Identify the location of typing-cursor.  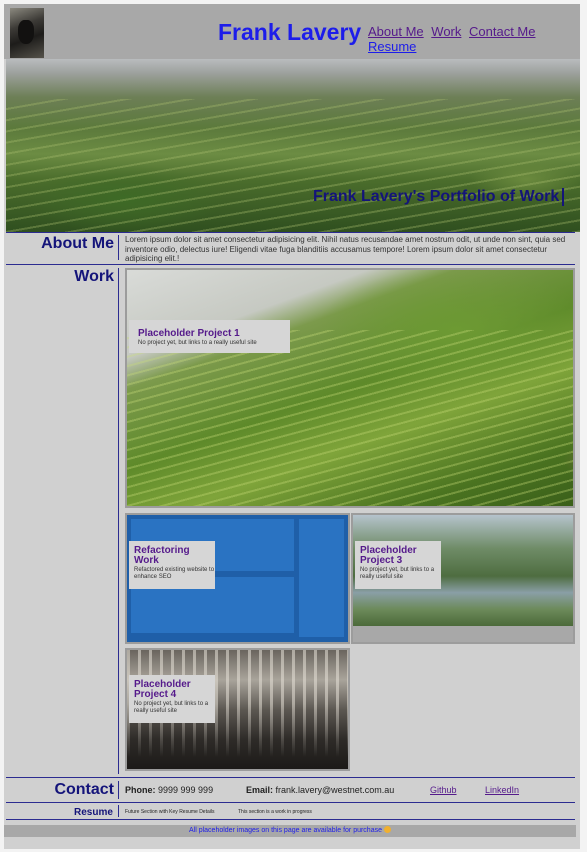
(563, 197).